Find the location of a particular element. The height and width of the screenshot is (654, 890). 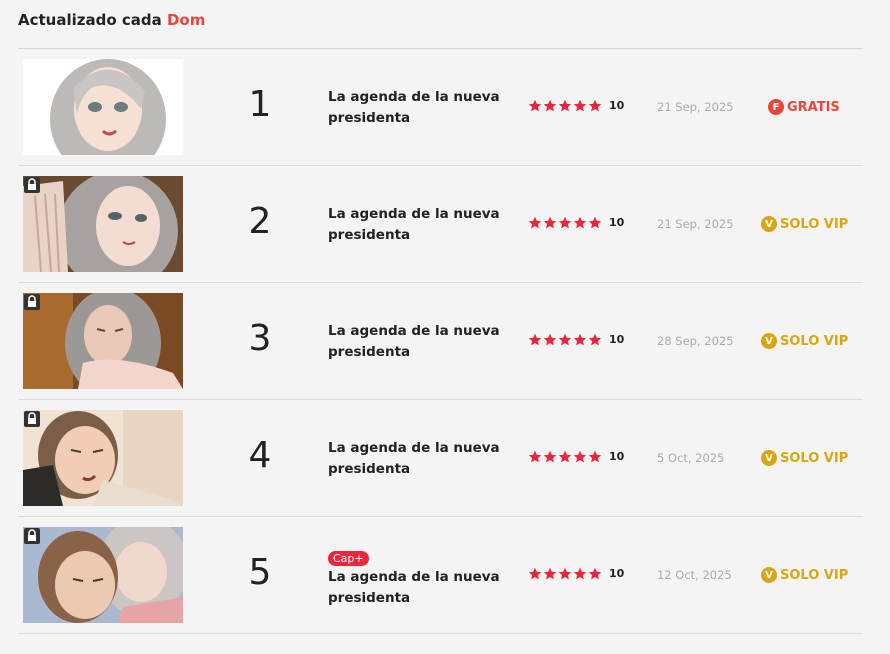

schedule-prefix: Actualizado cada is located at coordinates (90, 20).